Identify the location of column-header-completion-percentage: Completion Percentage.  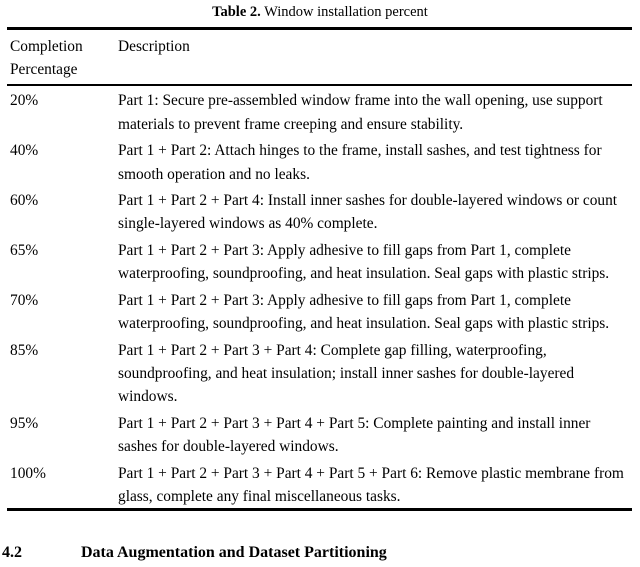
(62, 57).